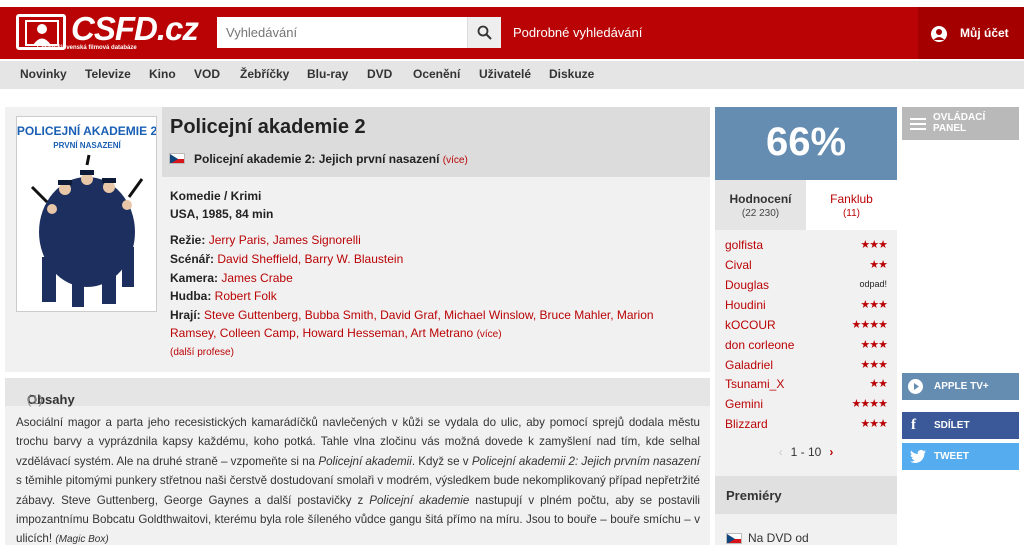 This screenshot has width=1024, height=550. What do you see at coordinates (781, 452) in the screenshot?
I see `prev-page-icon: ‹` at bounding box center [781, 452].